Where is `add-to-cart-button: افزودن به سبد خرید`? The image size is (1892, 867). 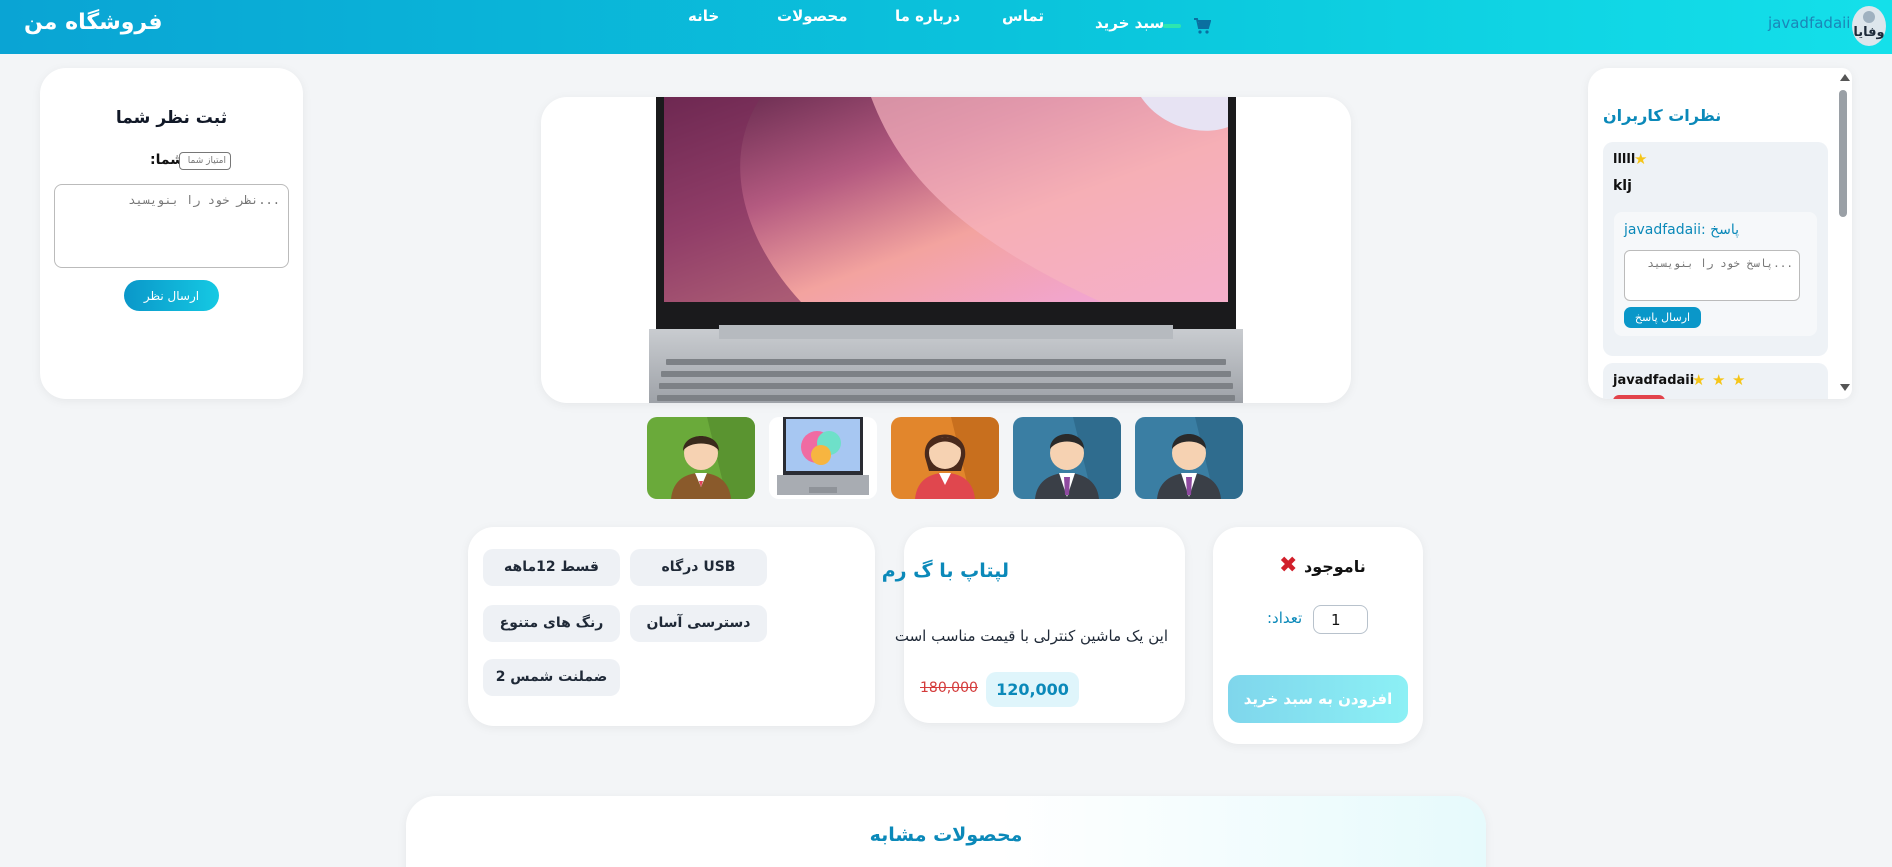
add-to-cart-button: افزودن به سبد خرید is located at coordinates (1318, 699).